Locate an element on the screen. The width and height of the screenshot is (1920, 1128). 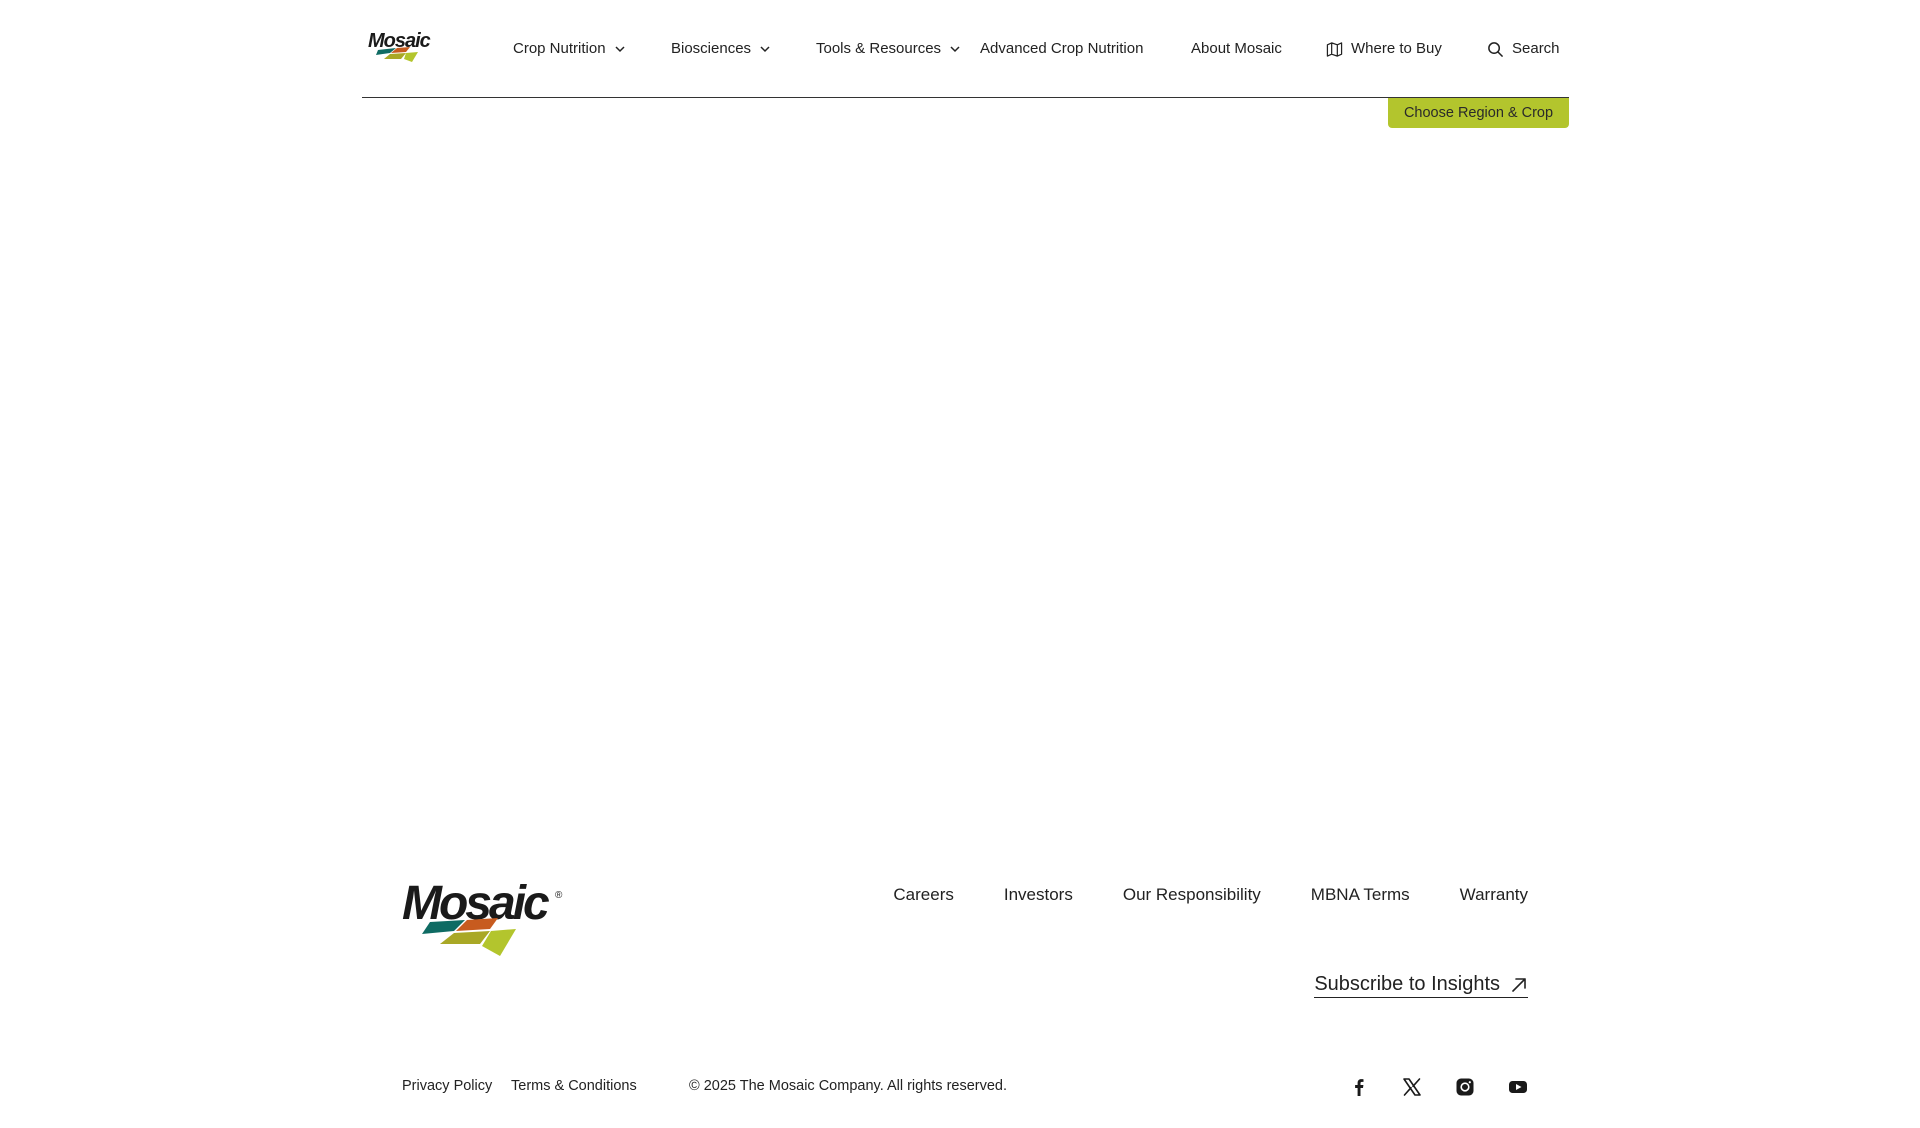
search-icon is located at coordinates (1495, 49).